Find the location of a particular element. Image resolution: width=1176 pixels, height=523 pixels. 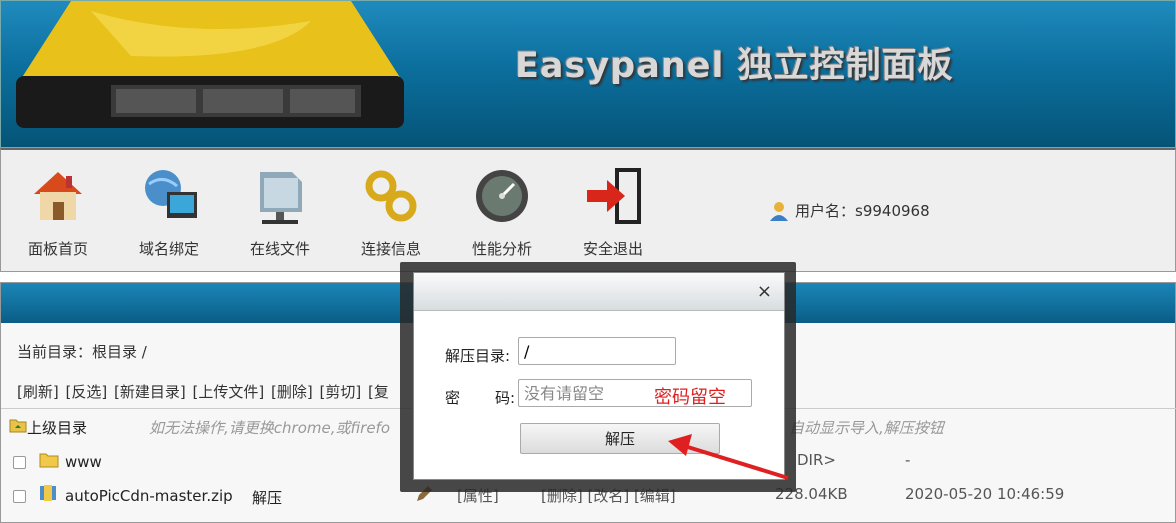

file-actions: [刷新] [反选] [新建目录] [上传文件] [删除] [剪切] [复 is located at coordinates (204, 391).